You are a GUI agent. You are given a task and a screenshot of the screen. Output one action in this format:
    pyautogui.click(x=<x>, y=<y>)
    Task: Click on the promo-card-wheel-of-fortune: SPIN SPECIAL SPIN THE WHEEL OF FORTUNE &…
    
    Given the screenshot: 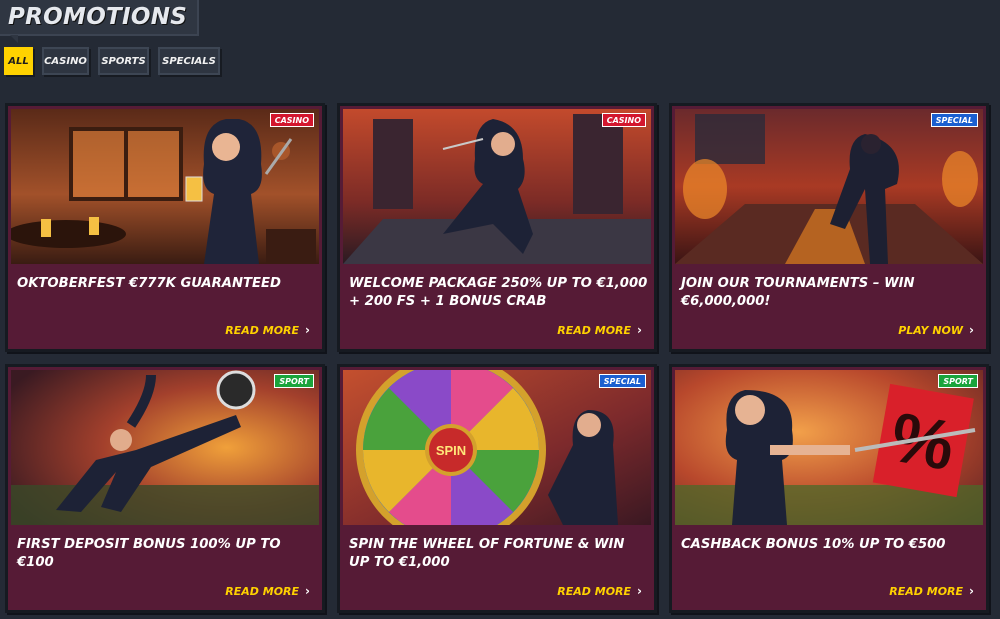 What is the action you would take?
    pyautogui.click(x=497, y=488)
    